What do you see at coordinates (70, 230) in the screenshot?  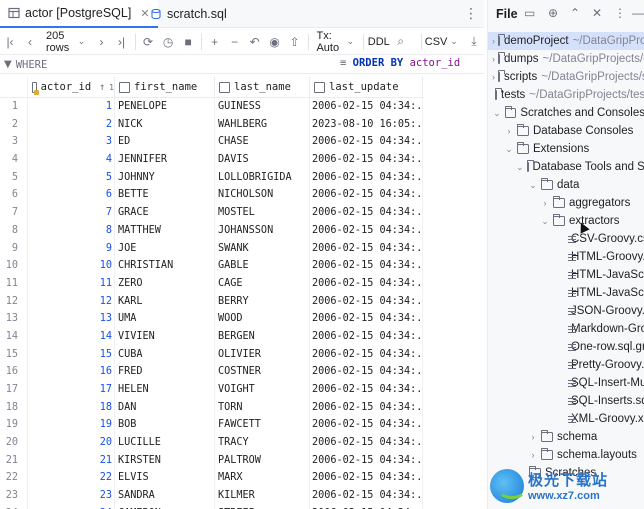 I see `actor-id-cell: 8` at bounding box center [70, 230].